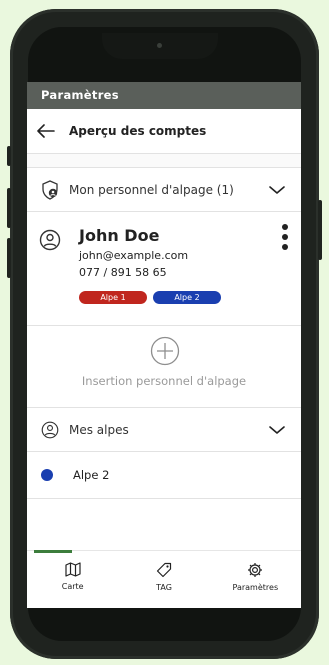 The width and height of the screenshot is (329, 665). Describe the element at coordinates (50, 131) in the screenshot. I see `arrow-left-icon` at that location.